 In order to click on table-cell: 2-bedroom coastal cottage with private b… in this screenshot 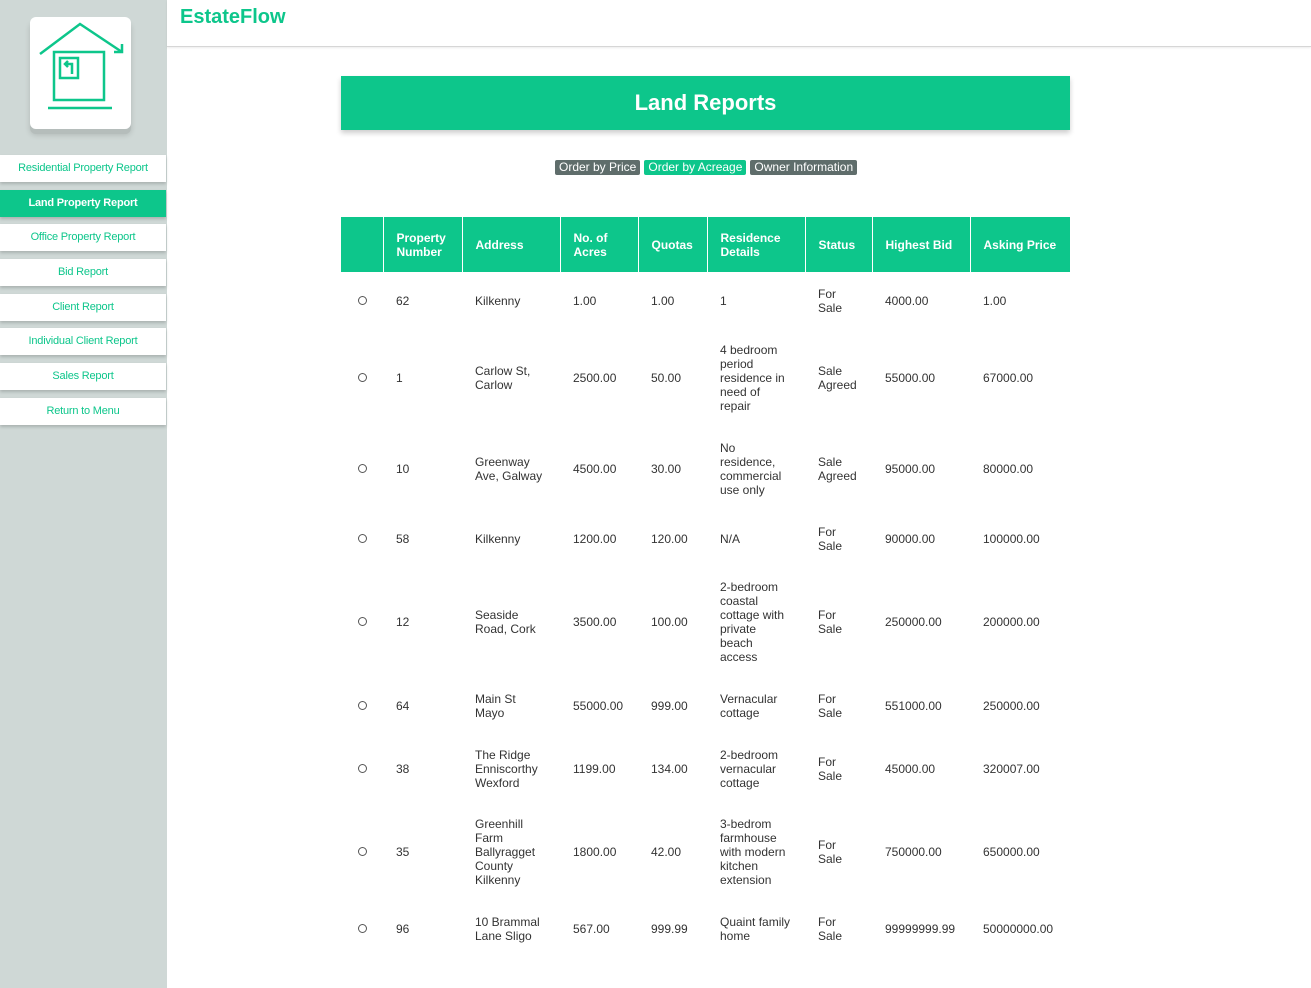, I will do `click(752, 621)`.